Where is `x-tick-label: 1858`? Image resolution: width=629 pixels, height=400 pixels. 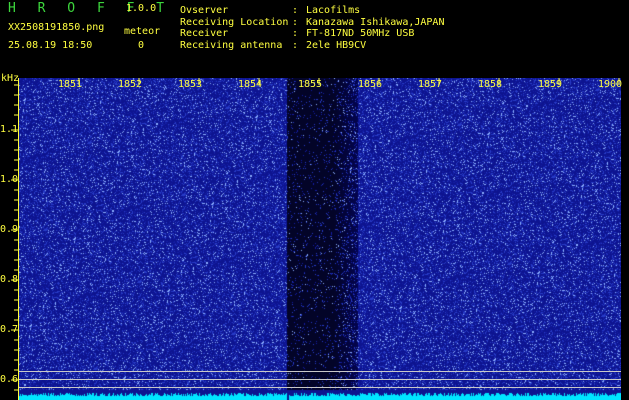
x-tick-label: 1858 is located at coordinates (490, 84).